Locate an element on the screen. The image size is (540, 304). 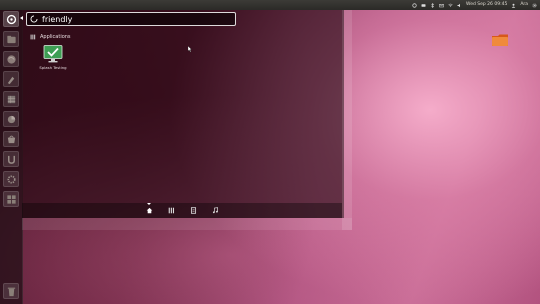
search-input is located at coordinates (132, 19).